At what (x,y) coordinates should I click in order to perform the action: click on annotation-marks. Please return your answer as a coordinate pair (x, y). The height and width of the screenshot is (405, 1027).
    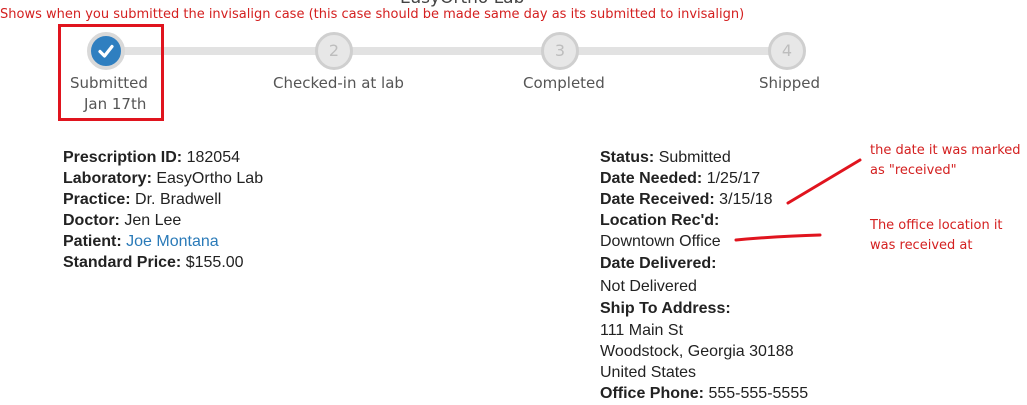
    Looking at the image, I should click on (798, 200).